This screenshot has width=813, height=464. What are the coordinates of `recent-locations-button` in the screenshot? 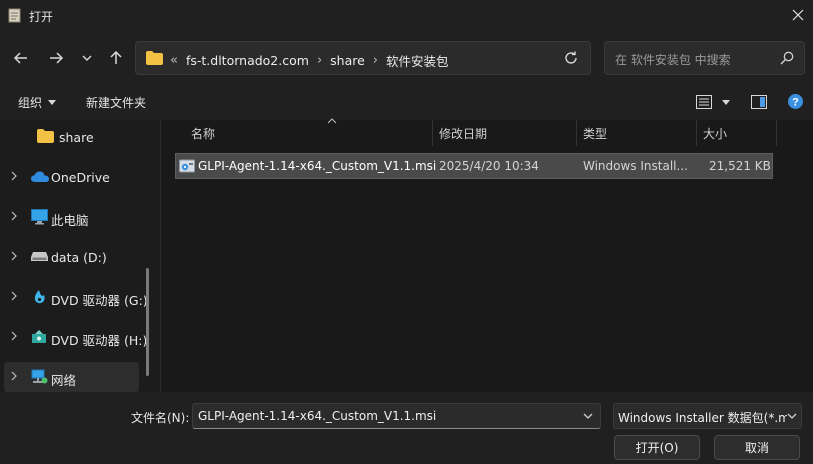 It's located at (87, 58).